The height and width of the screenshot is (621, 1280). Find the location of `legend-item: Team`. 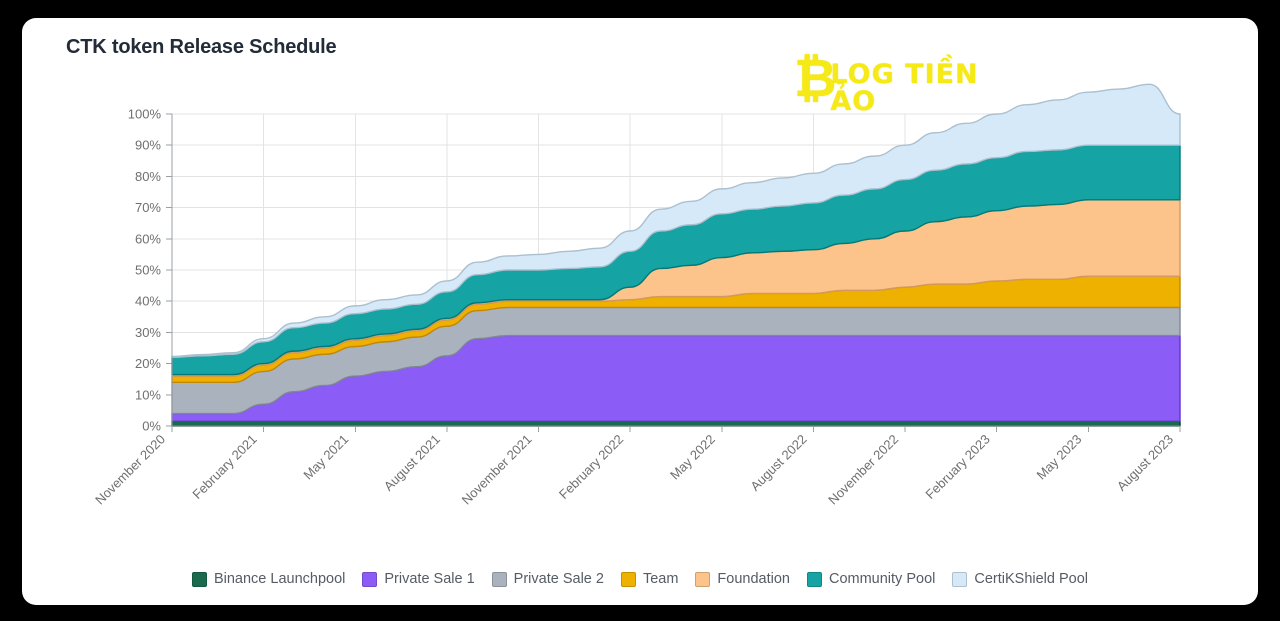

legend-item: Team is located at coordinates (649, 579).